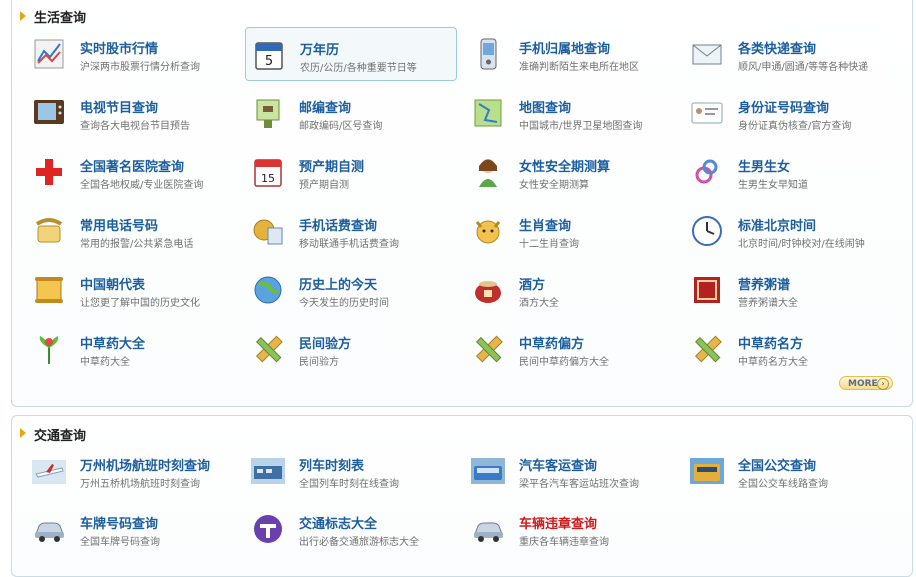 The image size is (916, 577). What do you see at coordinates (558, 522) in the screenshot?
I see `traffic-item-title: 车辆违章查询` at bounding box center [558, 522].